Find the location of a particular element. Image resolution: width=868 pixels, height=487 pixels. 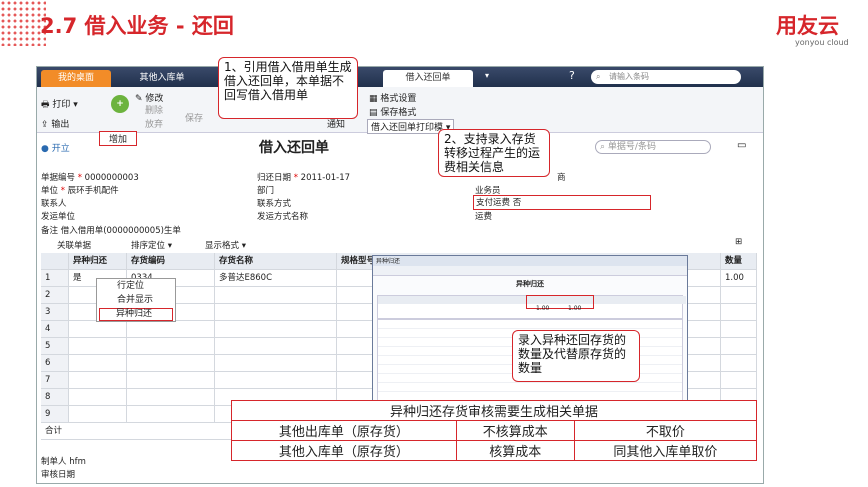

grid-toolbar: 关联单据 排序定位 ▾ 显示格式 ▾ ⊞ is located at coordinates (399, 244).